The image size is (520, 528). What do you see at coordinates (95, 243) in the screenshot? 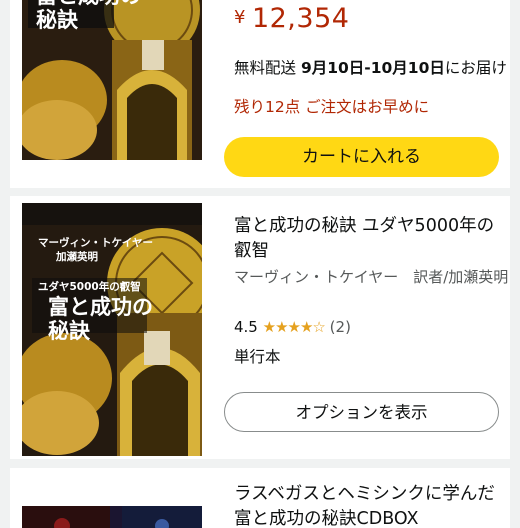
I see `cover-author: マーヴィン・トケイヤー` at bounding box center [95, 243].